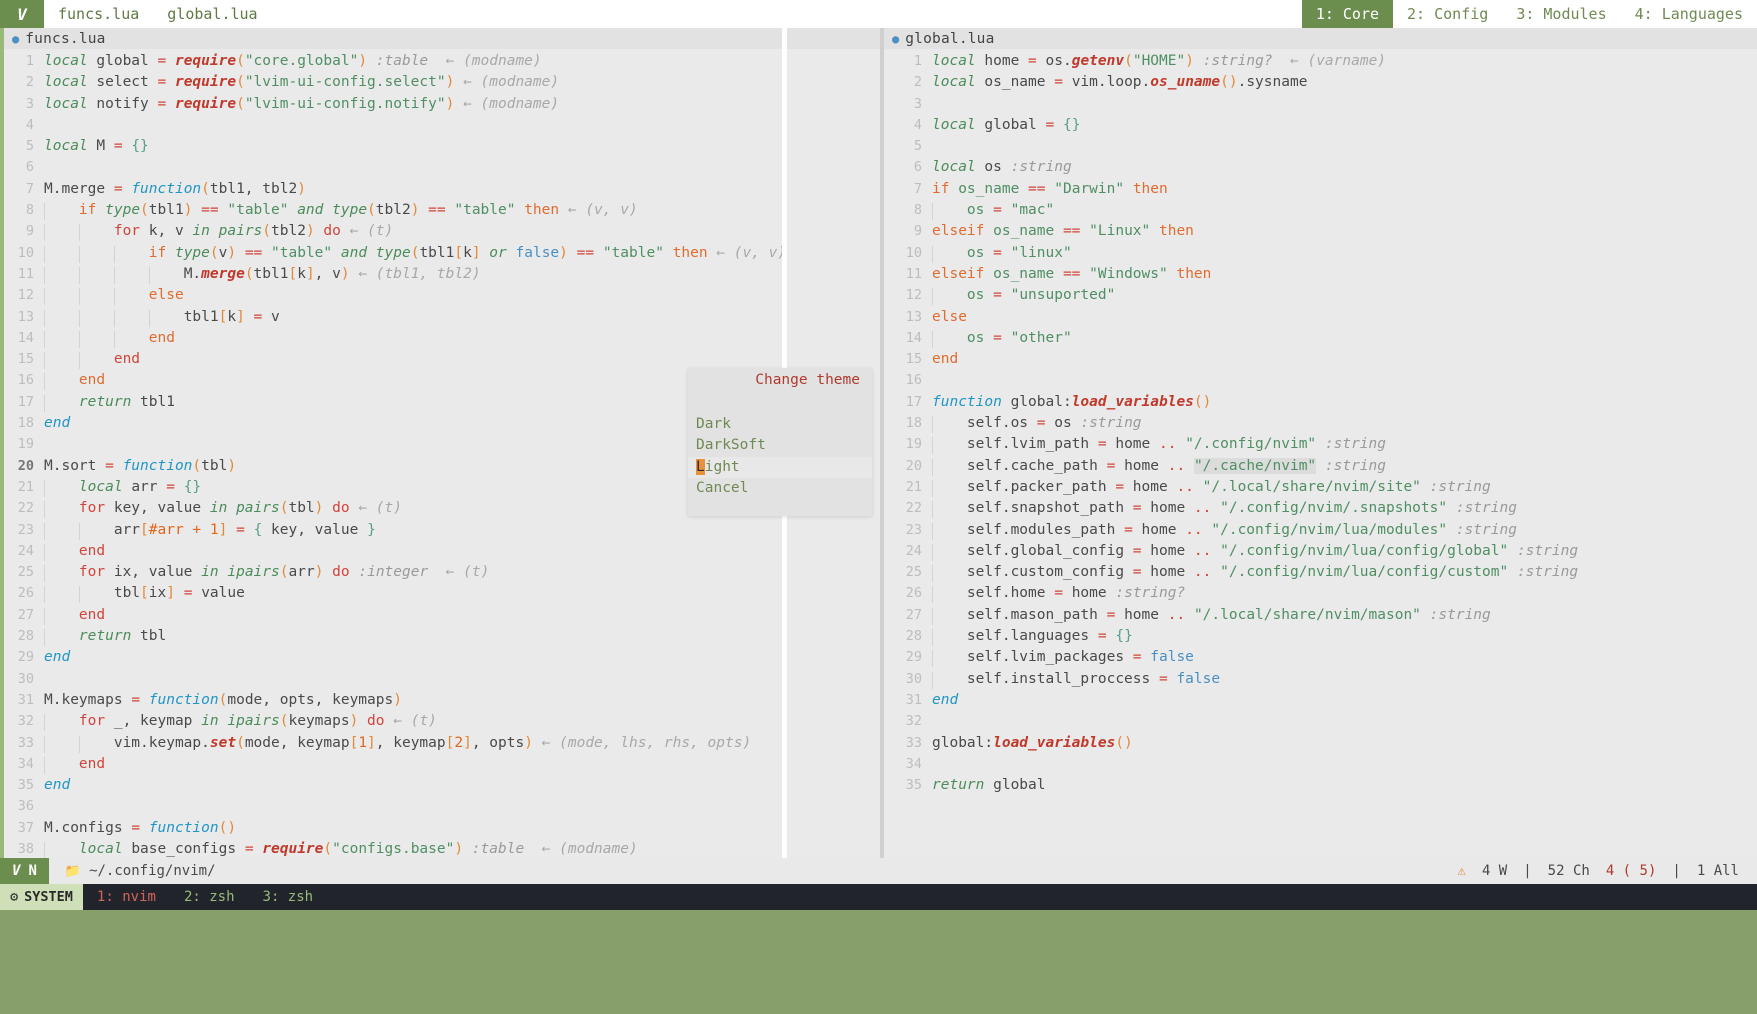  What do you see at coordinates (1320, 380) in the screenshot?
I see `code-line: 16` at bounding box center [1320, 380].